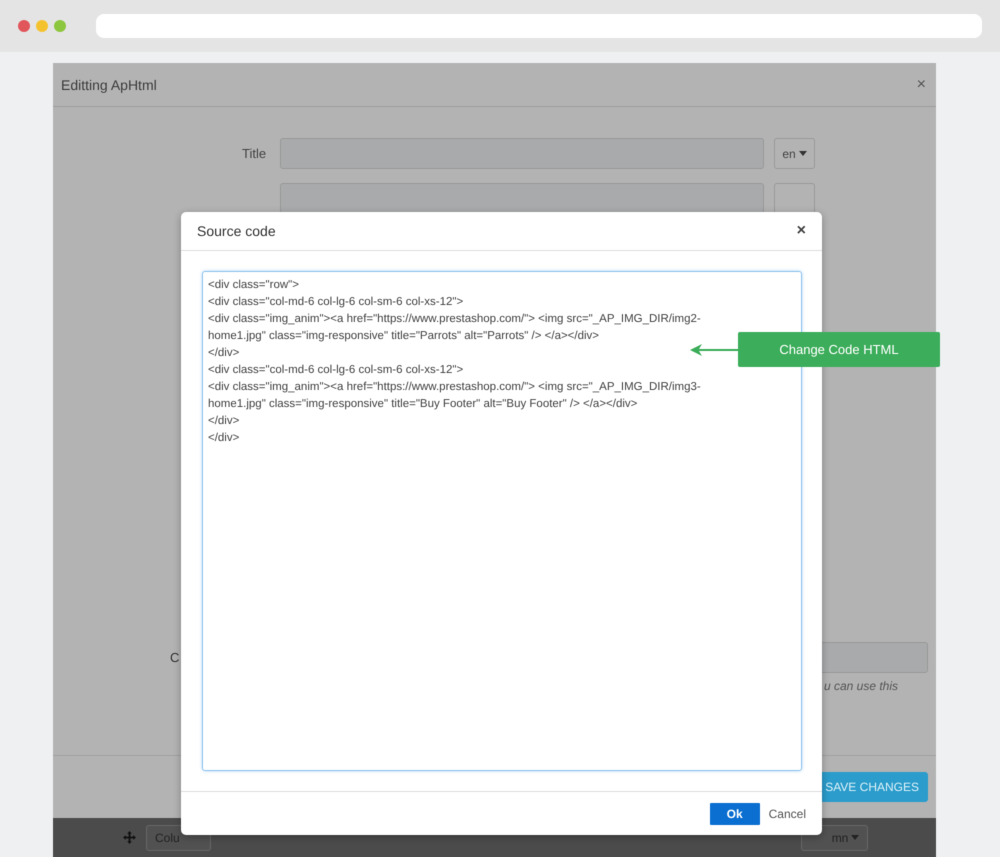 Image resolution: width=1000 pixels, height=857 pixels. What do you see at coordinates (60, 26) in the screenshot?
I see `maximize-window-icon` at bounding box center [60, 26].